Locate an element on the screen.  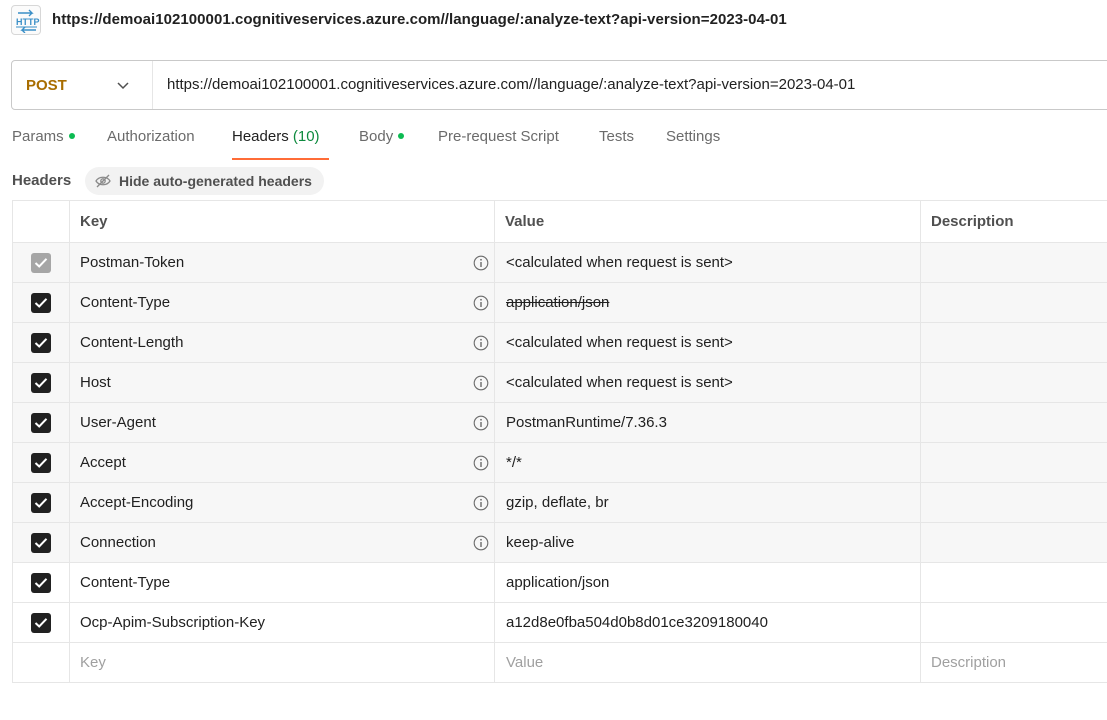
header-key: Ocp-Apim-Subscription-Key is located at coordinates (173, 622).